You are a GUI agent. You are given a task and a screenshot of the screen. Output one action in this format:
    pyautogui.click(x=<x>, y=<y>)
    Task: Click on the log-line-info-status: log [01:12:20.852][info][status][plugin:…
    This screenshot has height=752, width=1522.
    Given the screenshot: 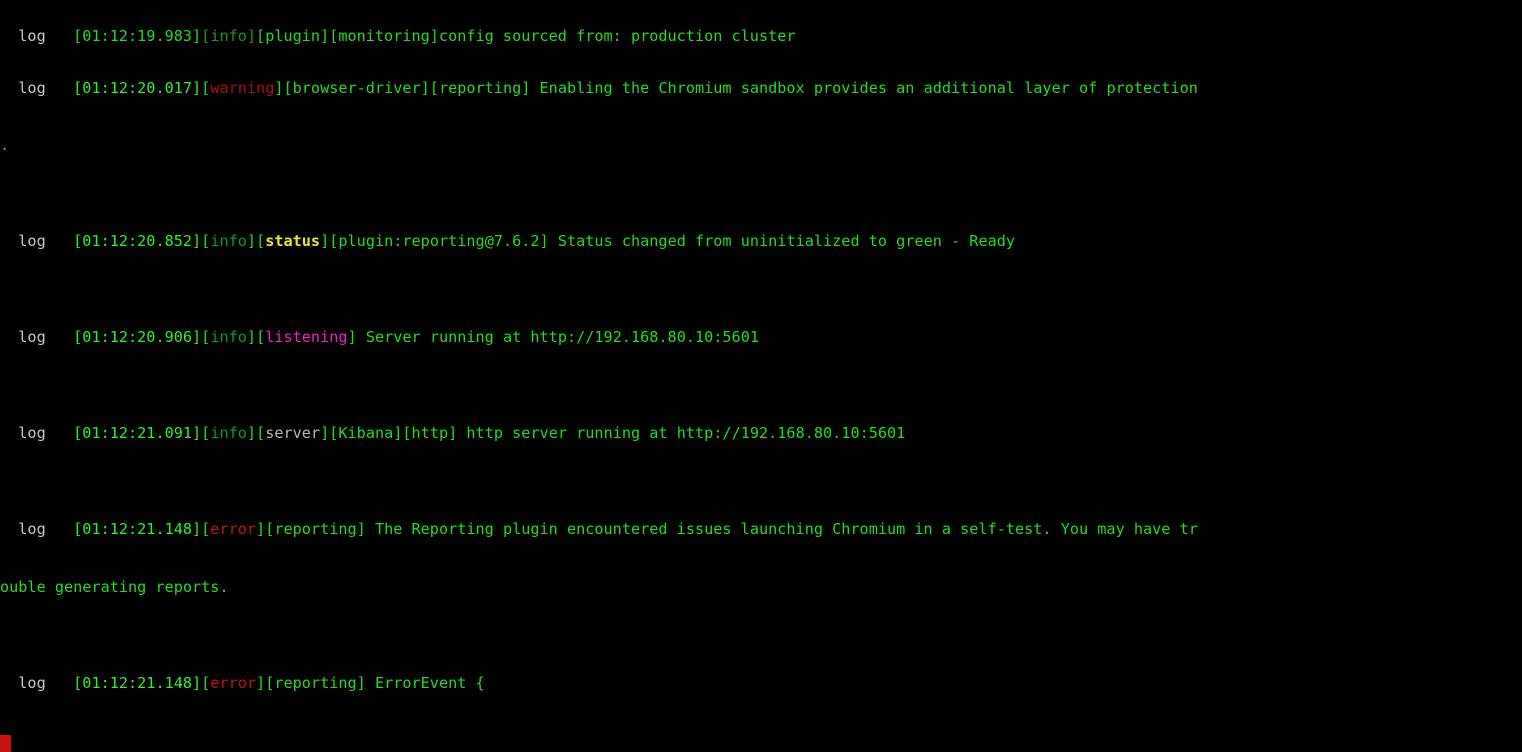 What is the action you would take?
    pyautogui.click(x=761, y=241)
    